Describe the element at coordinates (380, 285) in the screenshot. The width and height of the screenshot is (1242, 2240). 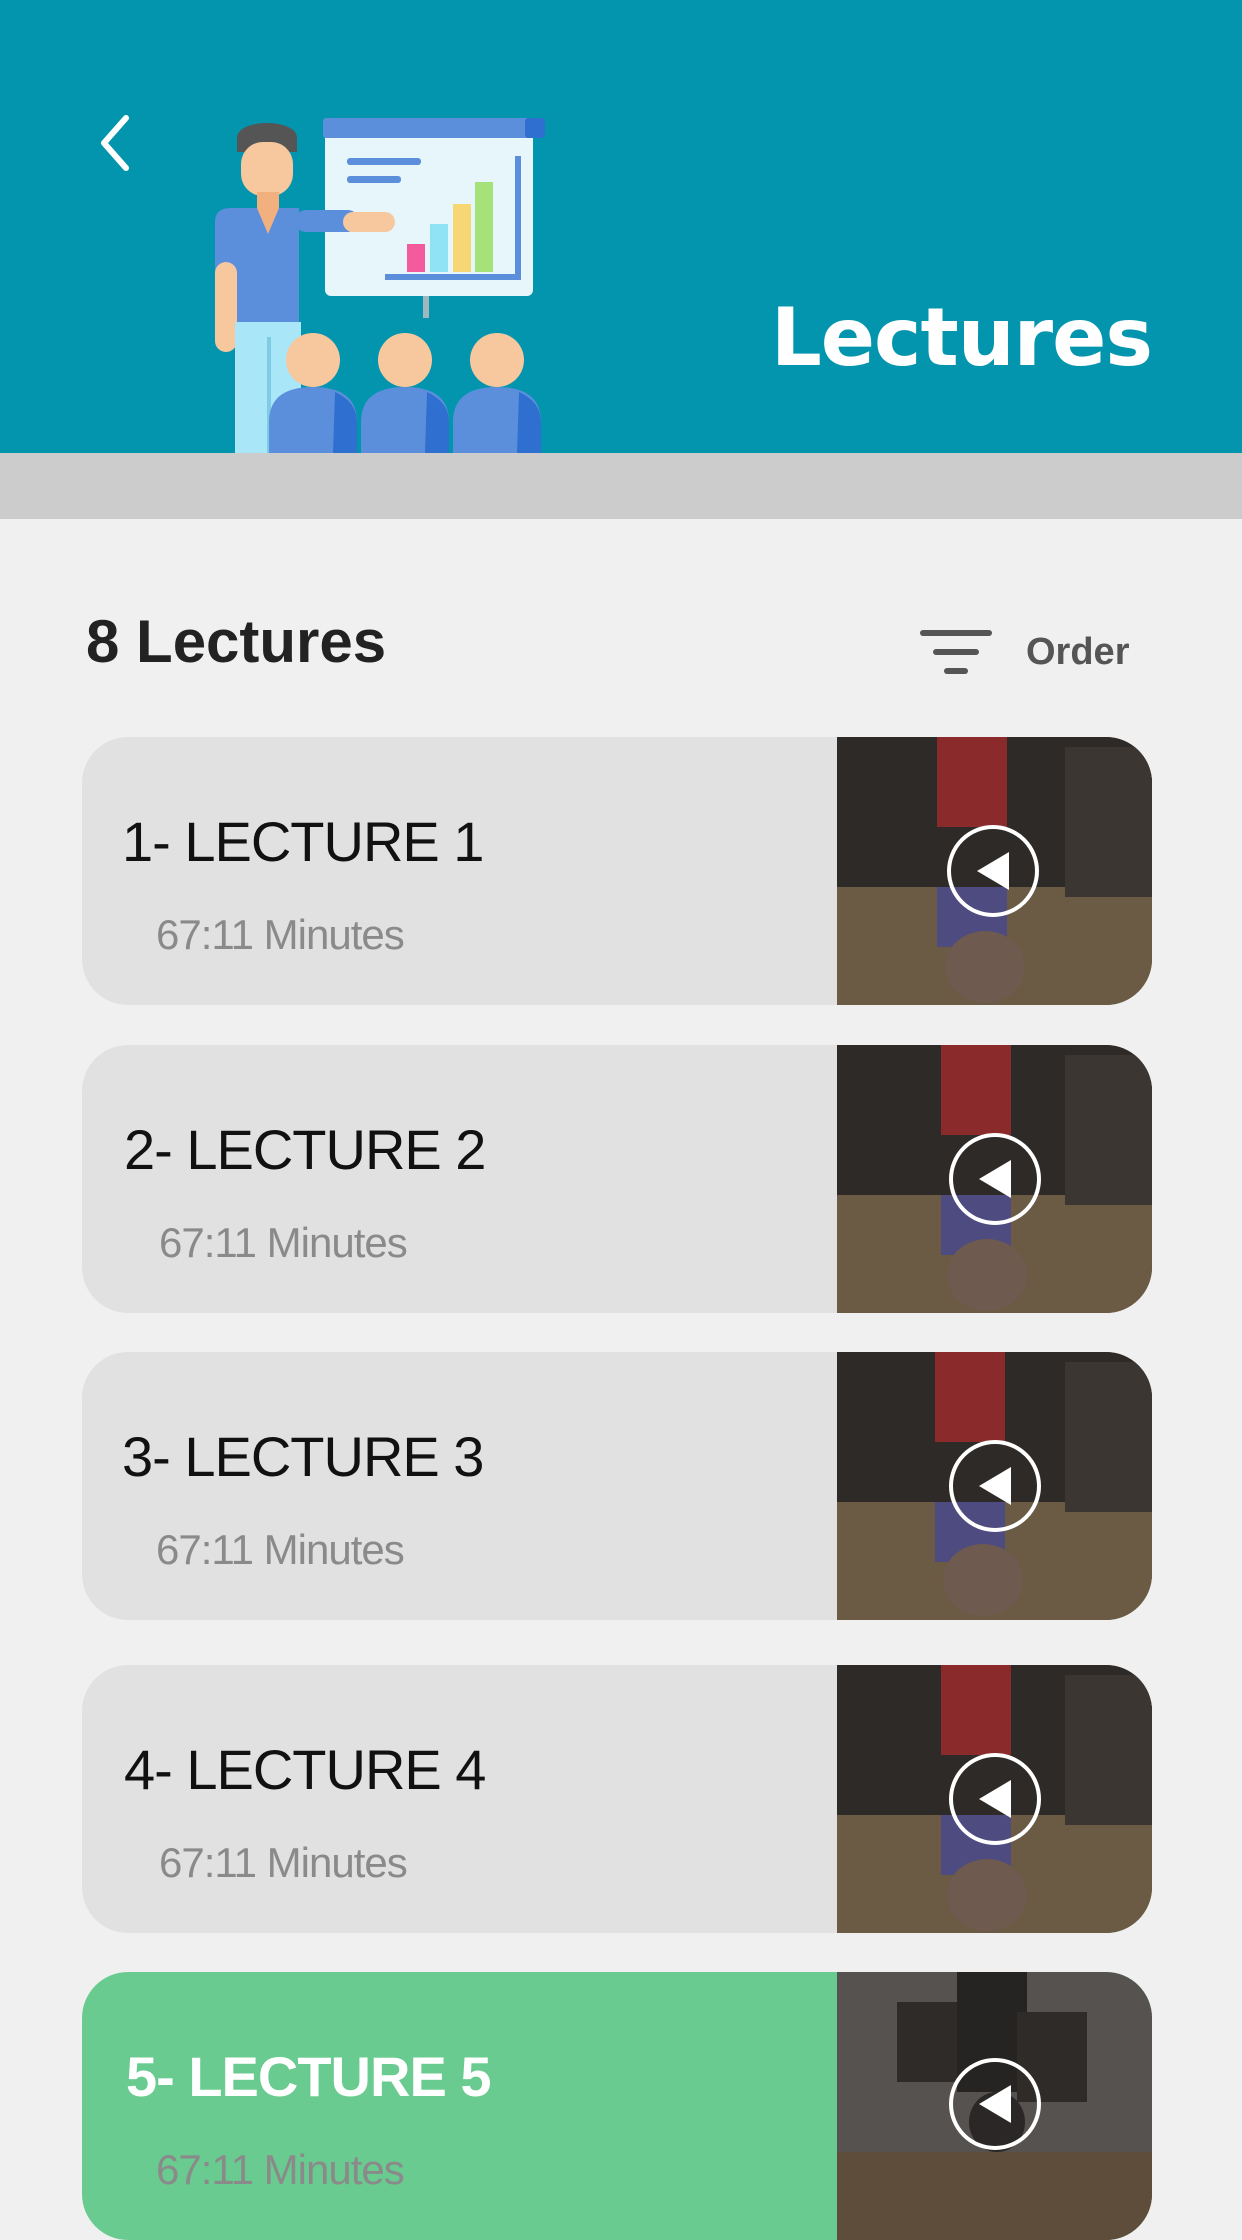
I see `lecture-illustration` at that location.